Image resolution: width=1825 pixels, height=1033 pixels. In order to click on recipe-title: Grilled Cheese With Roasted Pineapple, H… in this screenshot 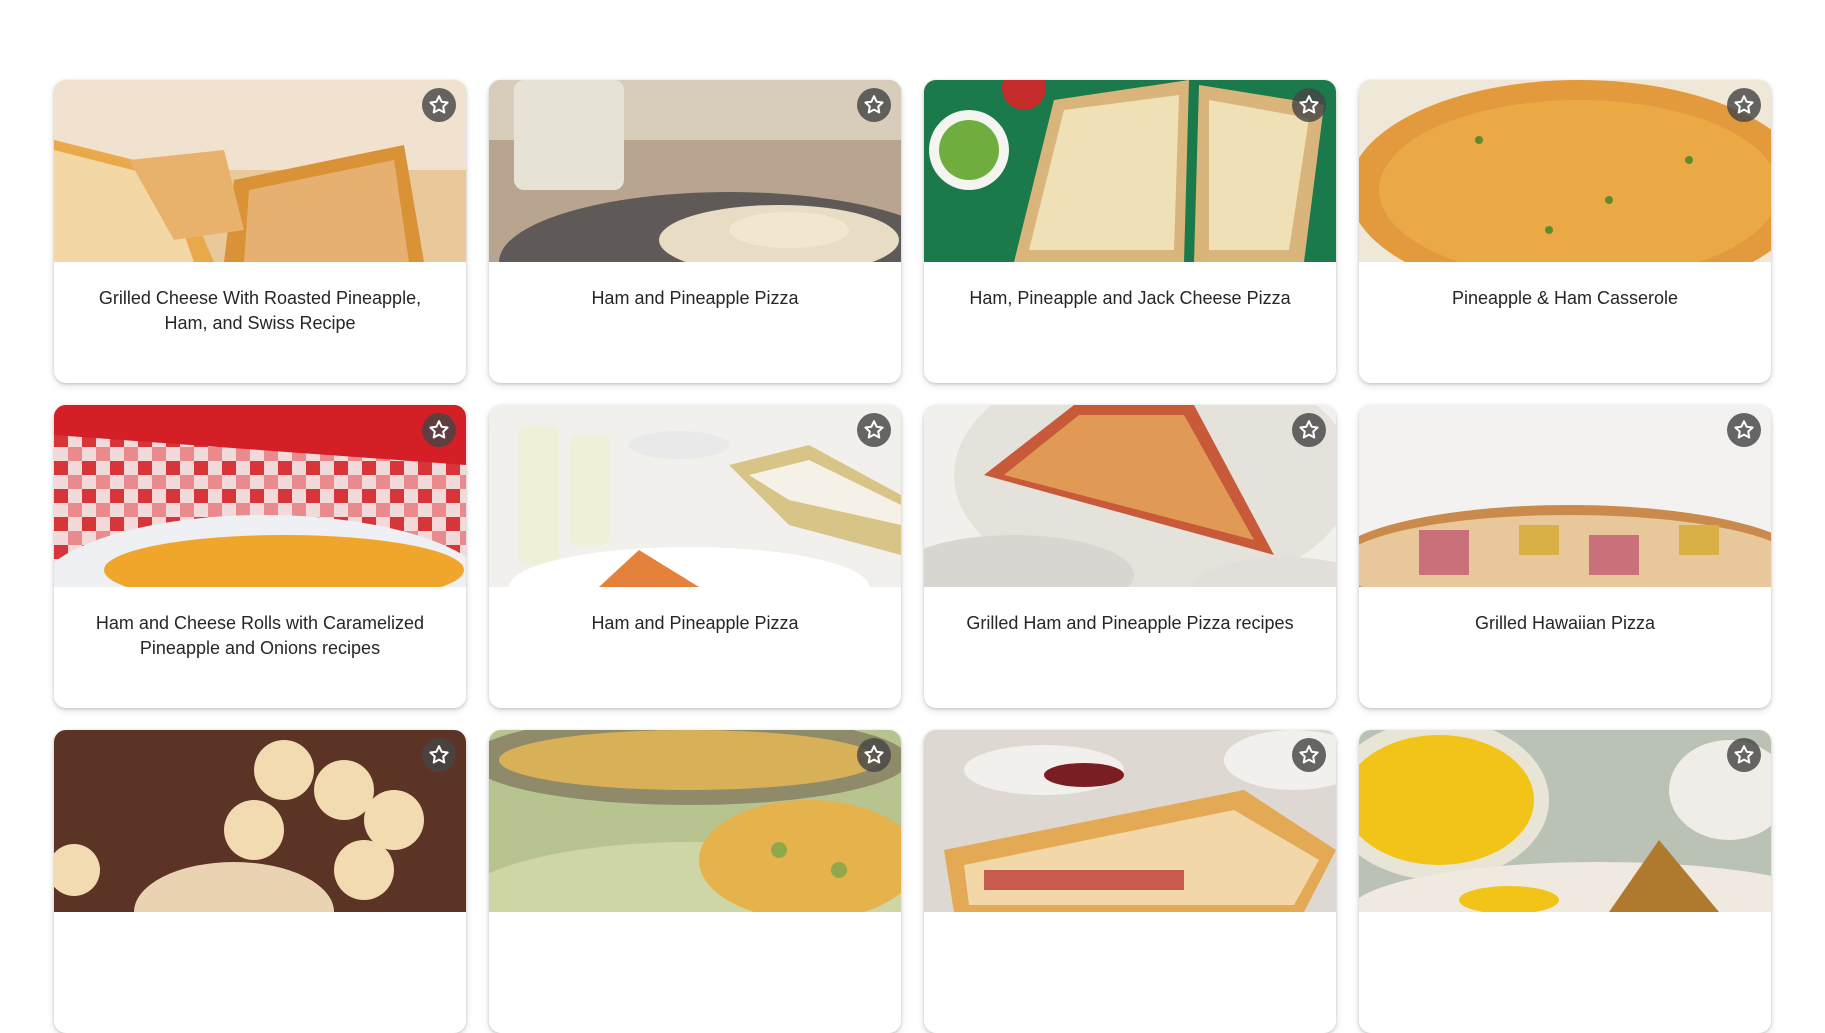, I will do `click(260, 311)`.